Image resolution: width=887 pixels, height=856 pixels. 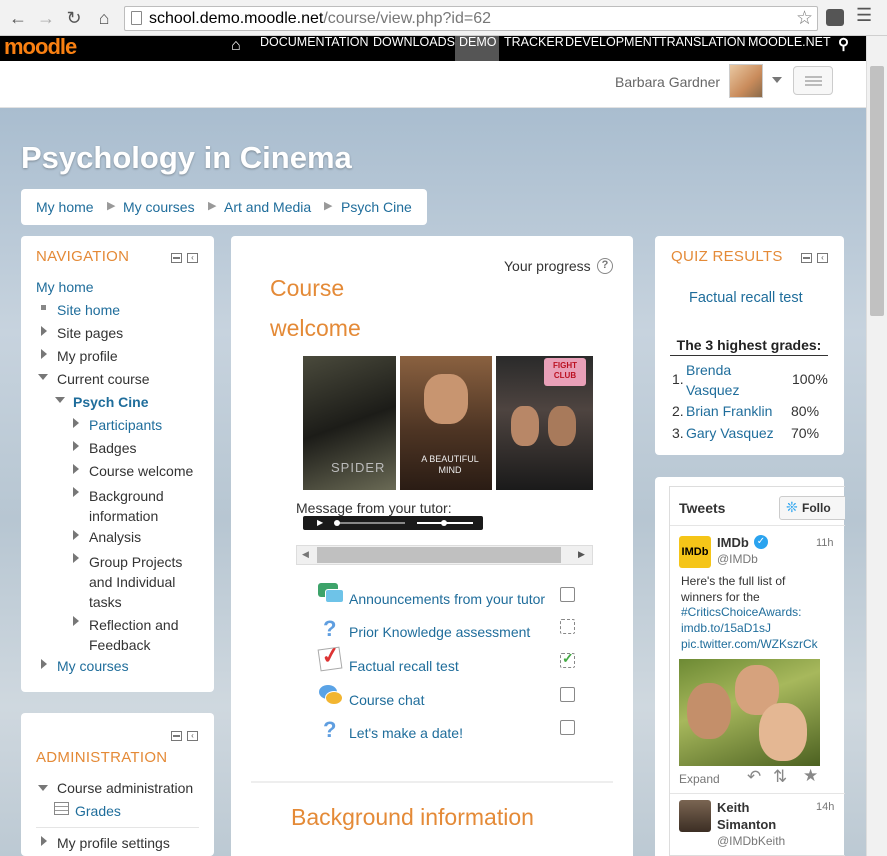 I want to click on activity-announcements: Announcements from your tutor, so click(x=447, y=599).